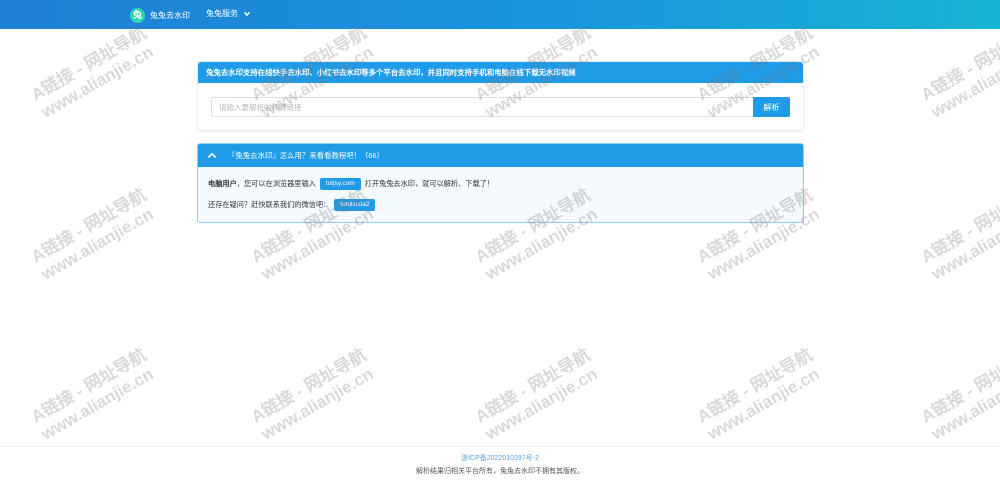 This screenshot has width=1000, height=483. What do you see at coordinates (222, 183) in the screenshot?
I see `desktop-user-label: 电脑用户` at bounding box center [222, 183].